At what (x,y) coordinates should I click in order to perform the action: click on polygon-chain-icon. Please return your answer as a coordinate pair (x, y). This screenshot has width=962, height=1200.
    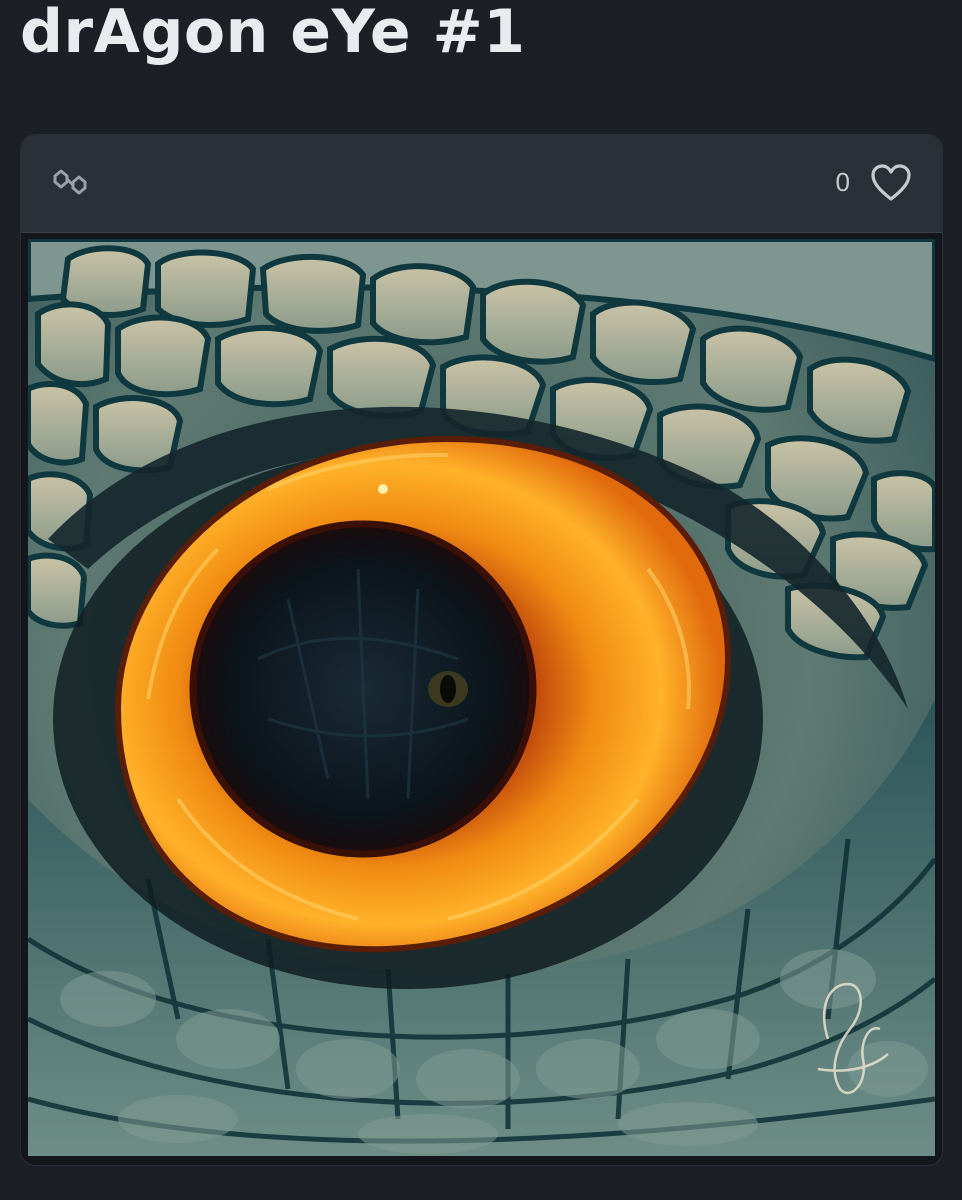
    Looking at the image, I should click on (70, 182).